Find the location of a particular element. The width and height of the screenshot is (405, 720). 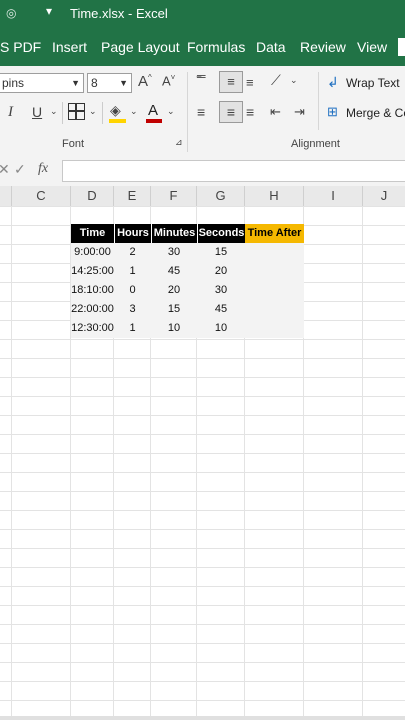

tab-data: Data is located at coordinates (271, 47).